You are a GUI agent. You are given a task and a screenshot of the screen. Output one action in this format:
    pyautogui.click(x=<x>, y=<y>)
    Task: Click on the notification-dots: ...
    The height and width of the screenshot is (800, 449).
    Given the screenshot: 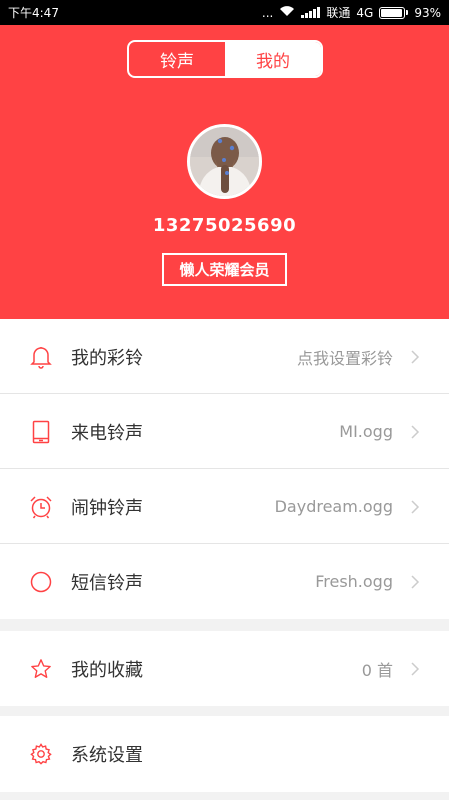 What is the action you would take?
    pyautogui.click(x=267, y=12)
    